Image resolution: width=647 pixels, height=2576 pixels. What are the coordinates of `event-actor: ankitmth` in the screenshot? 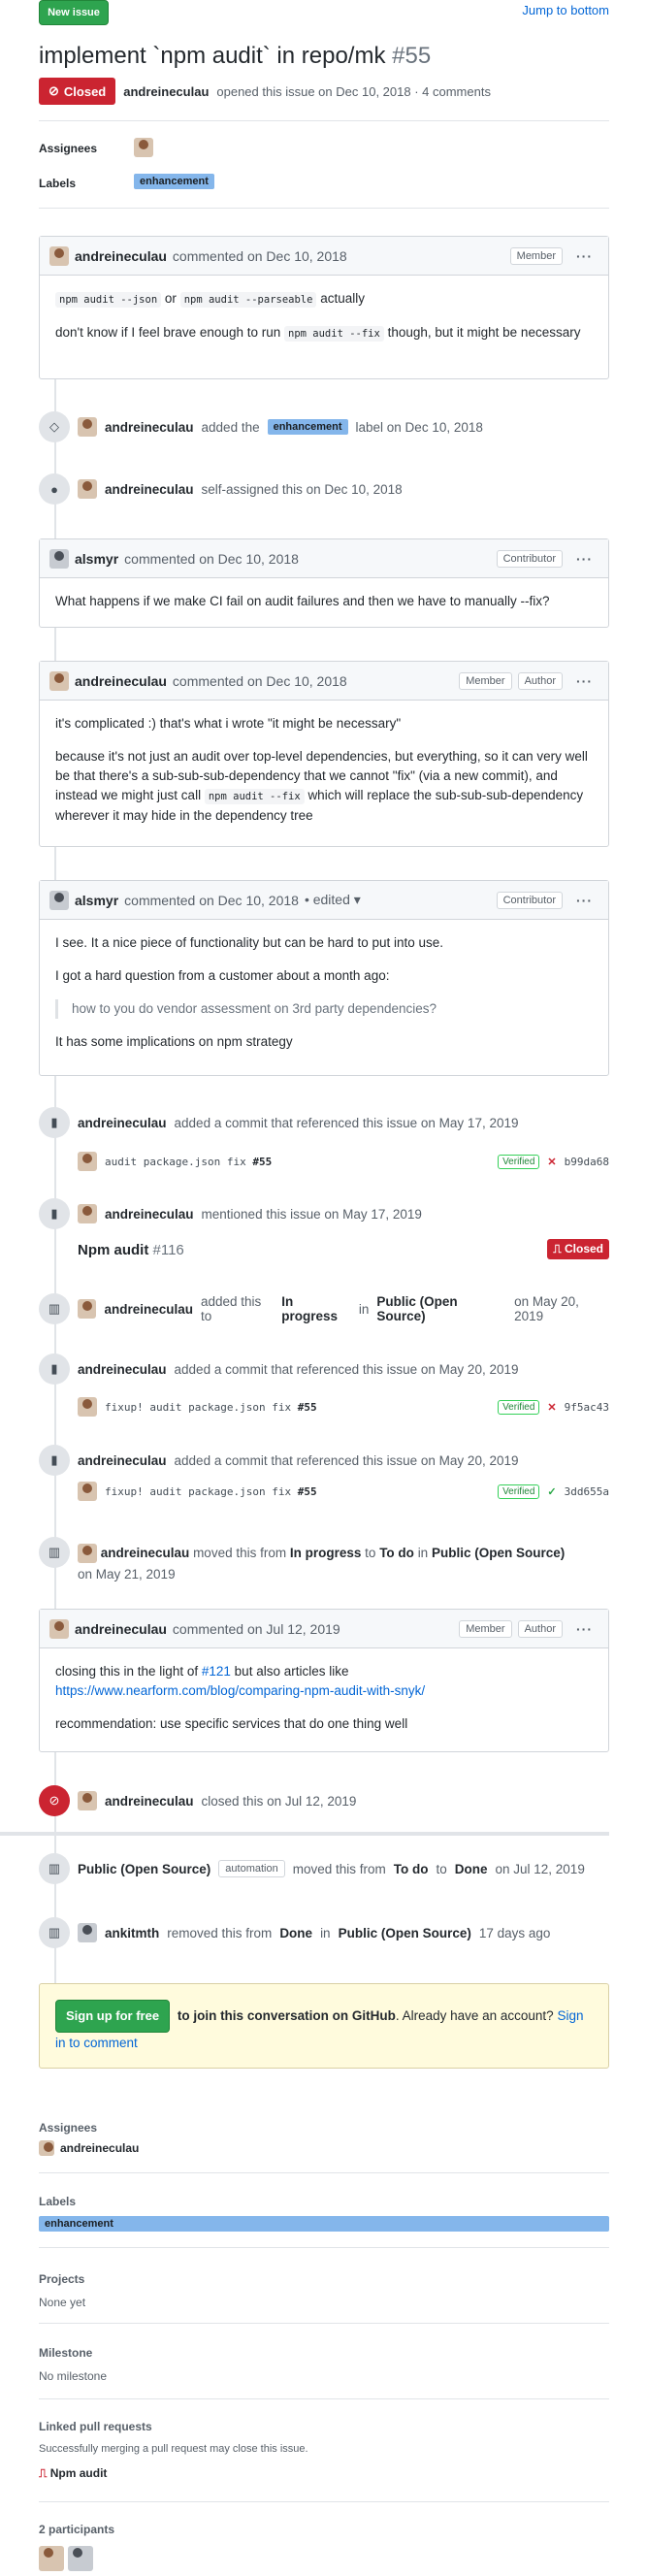 It's located at (132, 1933).